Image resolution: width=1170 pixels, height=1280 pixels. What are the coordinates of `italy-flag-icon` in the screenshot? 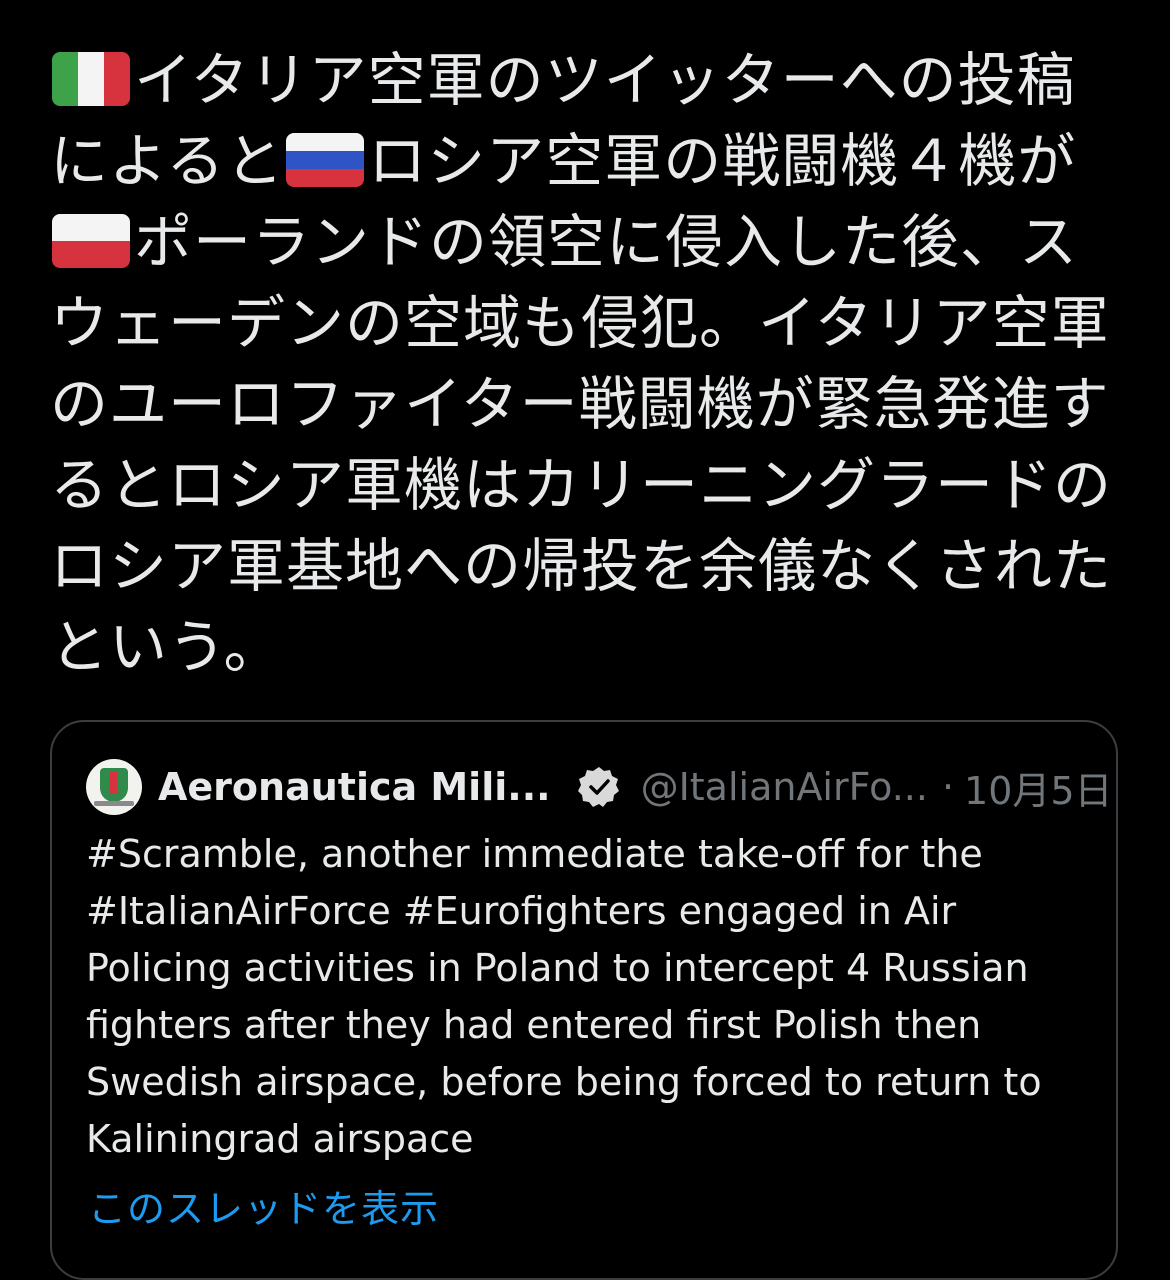 It's located at (91, 79).